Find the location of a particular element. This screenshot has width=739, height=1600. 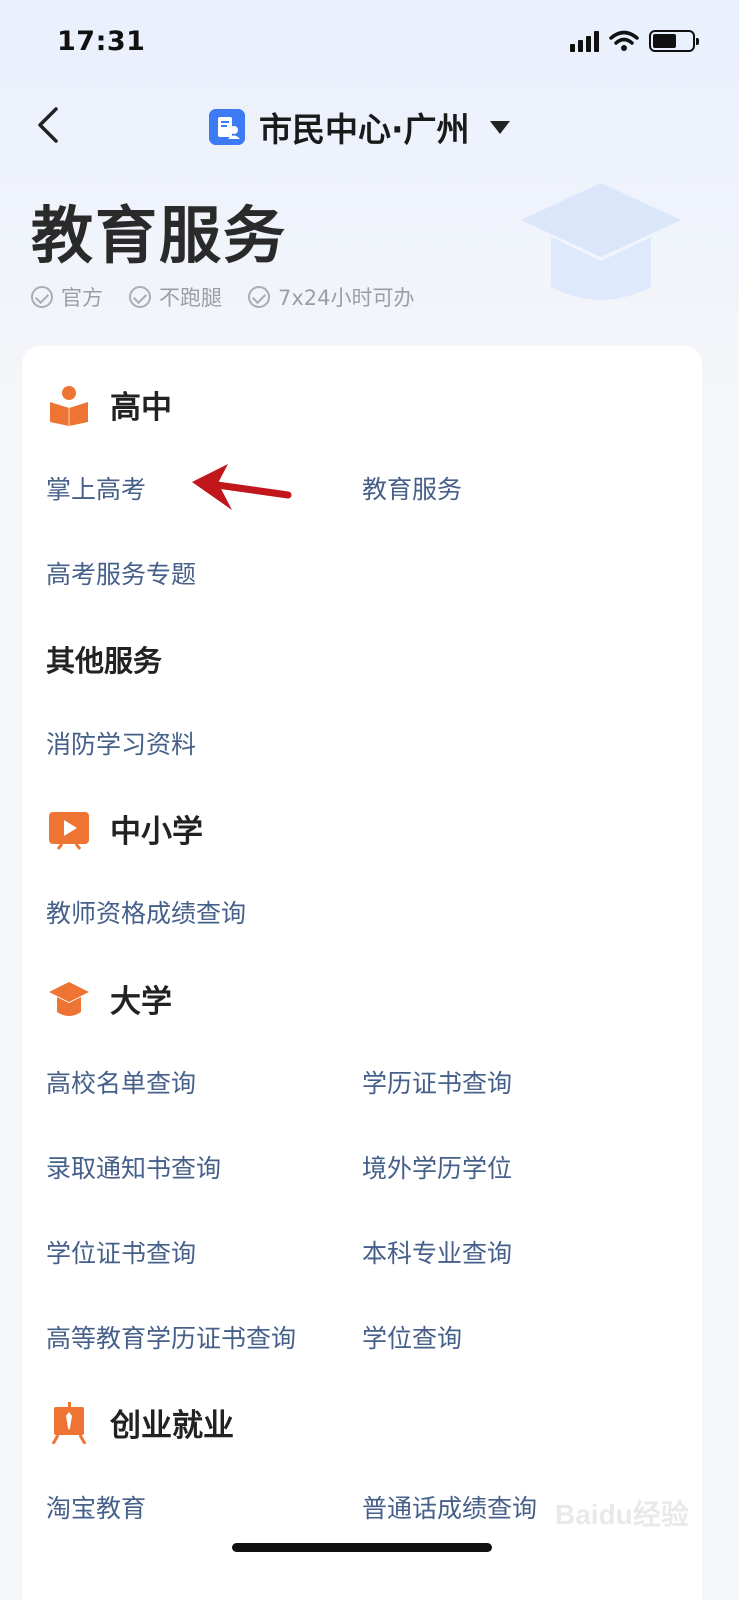

back-arrow-icon is located at coordinates (49, 125).